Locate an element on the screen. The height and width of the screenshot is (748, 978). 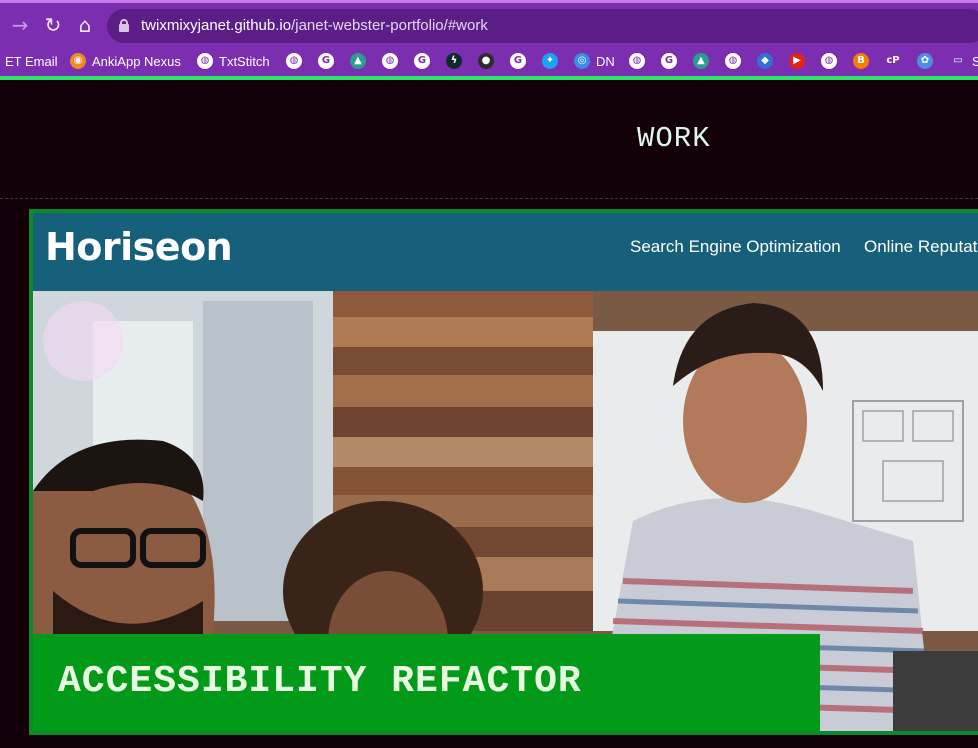
project-caption: ACCESSIBILITY REFACTOR is located at coordinates (320, 681).